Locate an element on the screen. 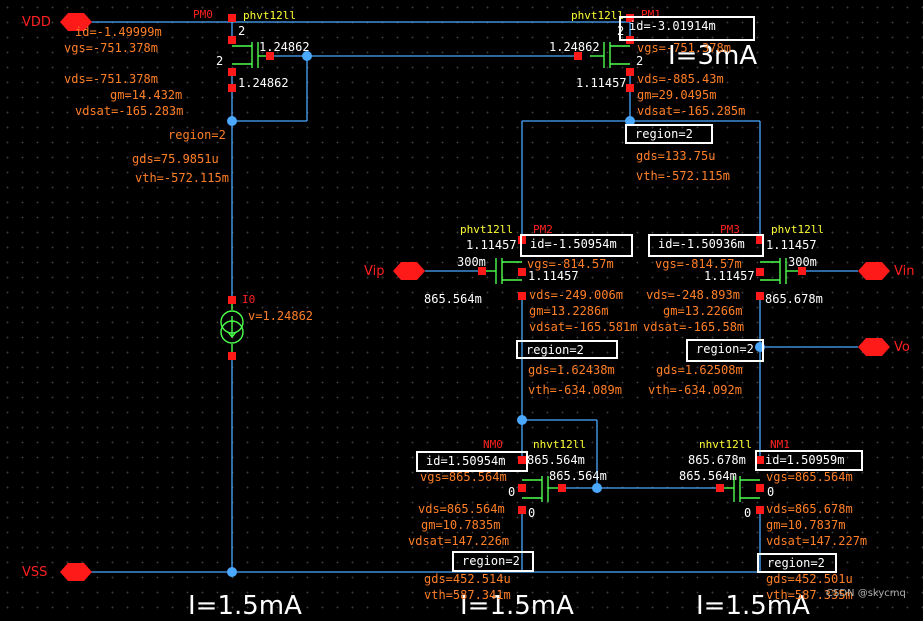  param-id: id=-1.50936m is located at coordinates (701, 244).